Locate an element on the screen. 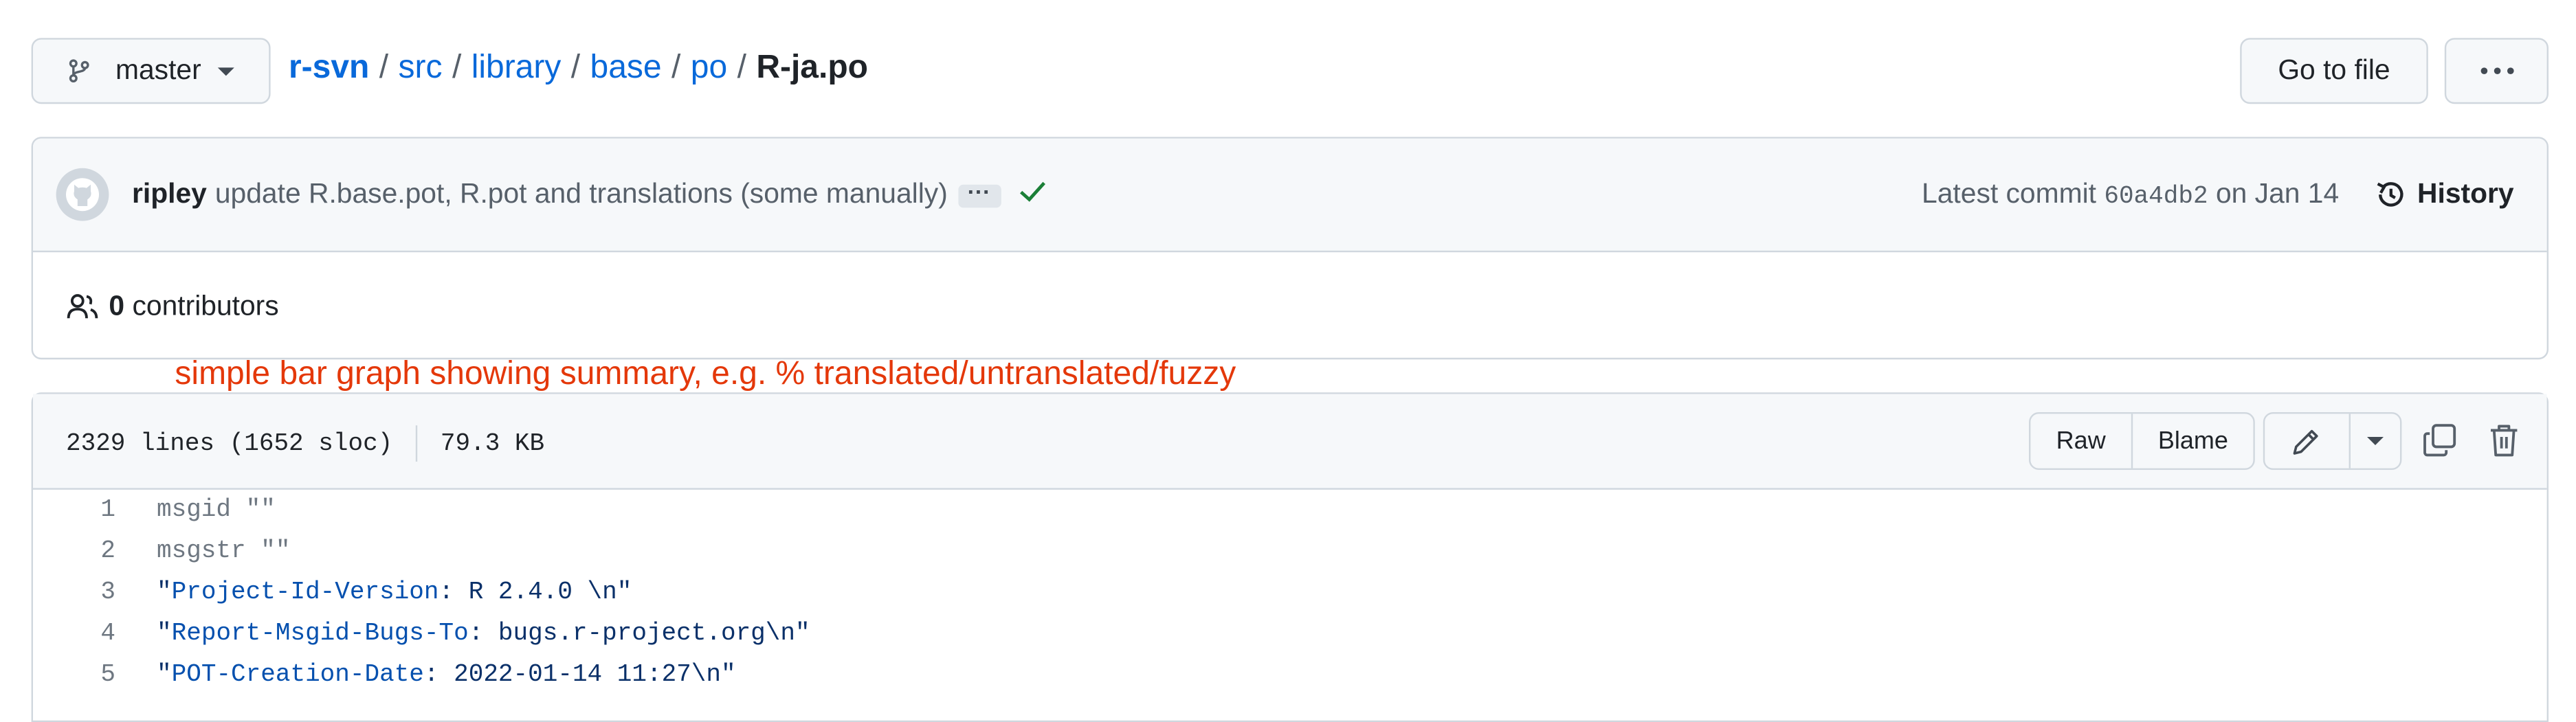  file-size: 79.3 KB is located at coordinates (492, 443).